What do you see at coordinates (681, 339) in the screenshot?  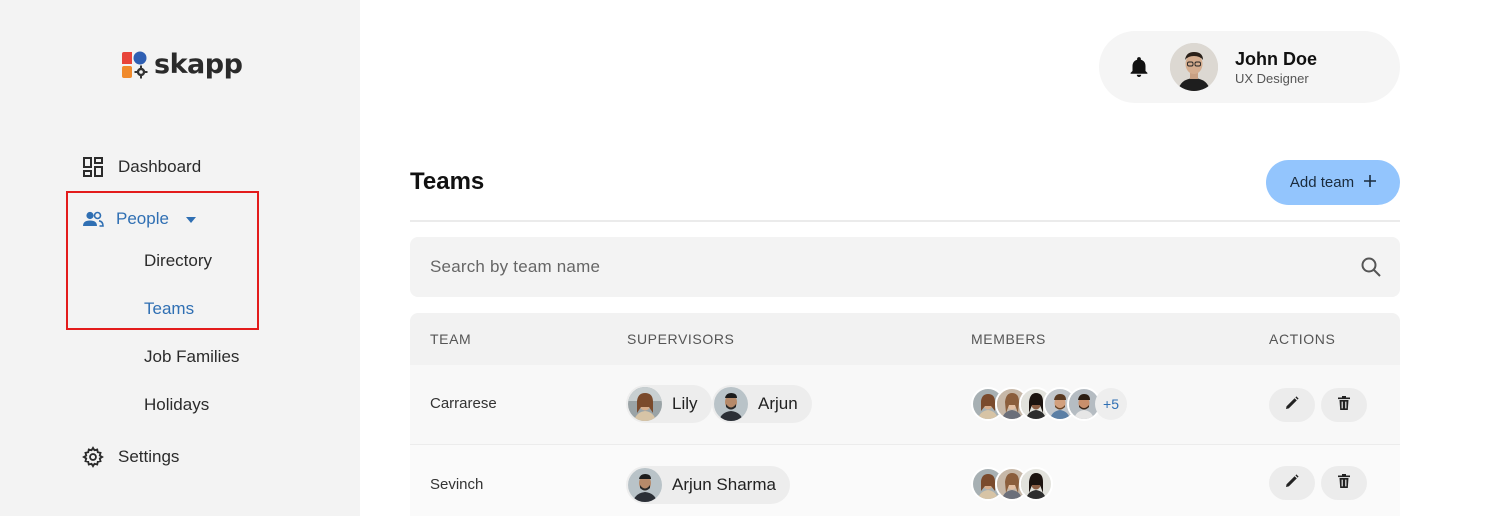 I see `column-header-supervisors: SUPERVISORS` at bounding box center [681, 339].